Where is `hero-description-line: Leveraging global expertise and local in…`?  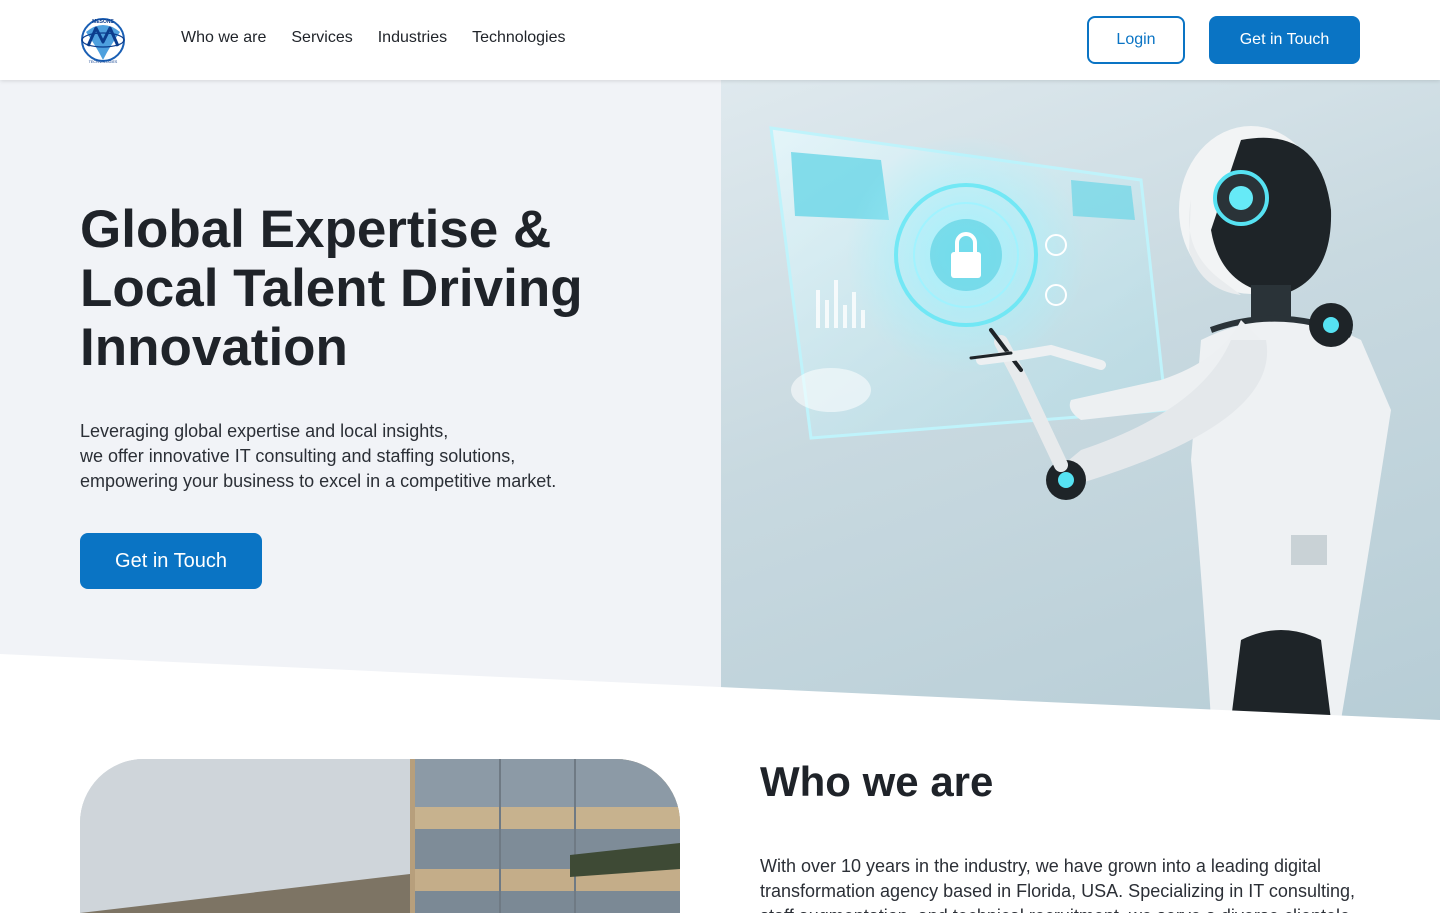
hero-description-line: Leveraging global expertise and local in… is located at coordinates (264, 431).